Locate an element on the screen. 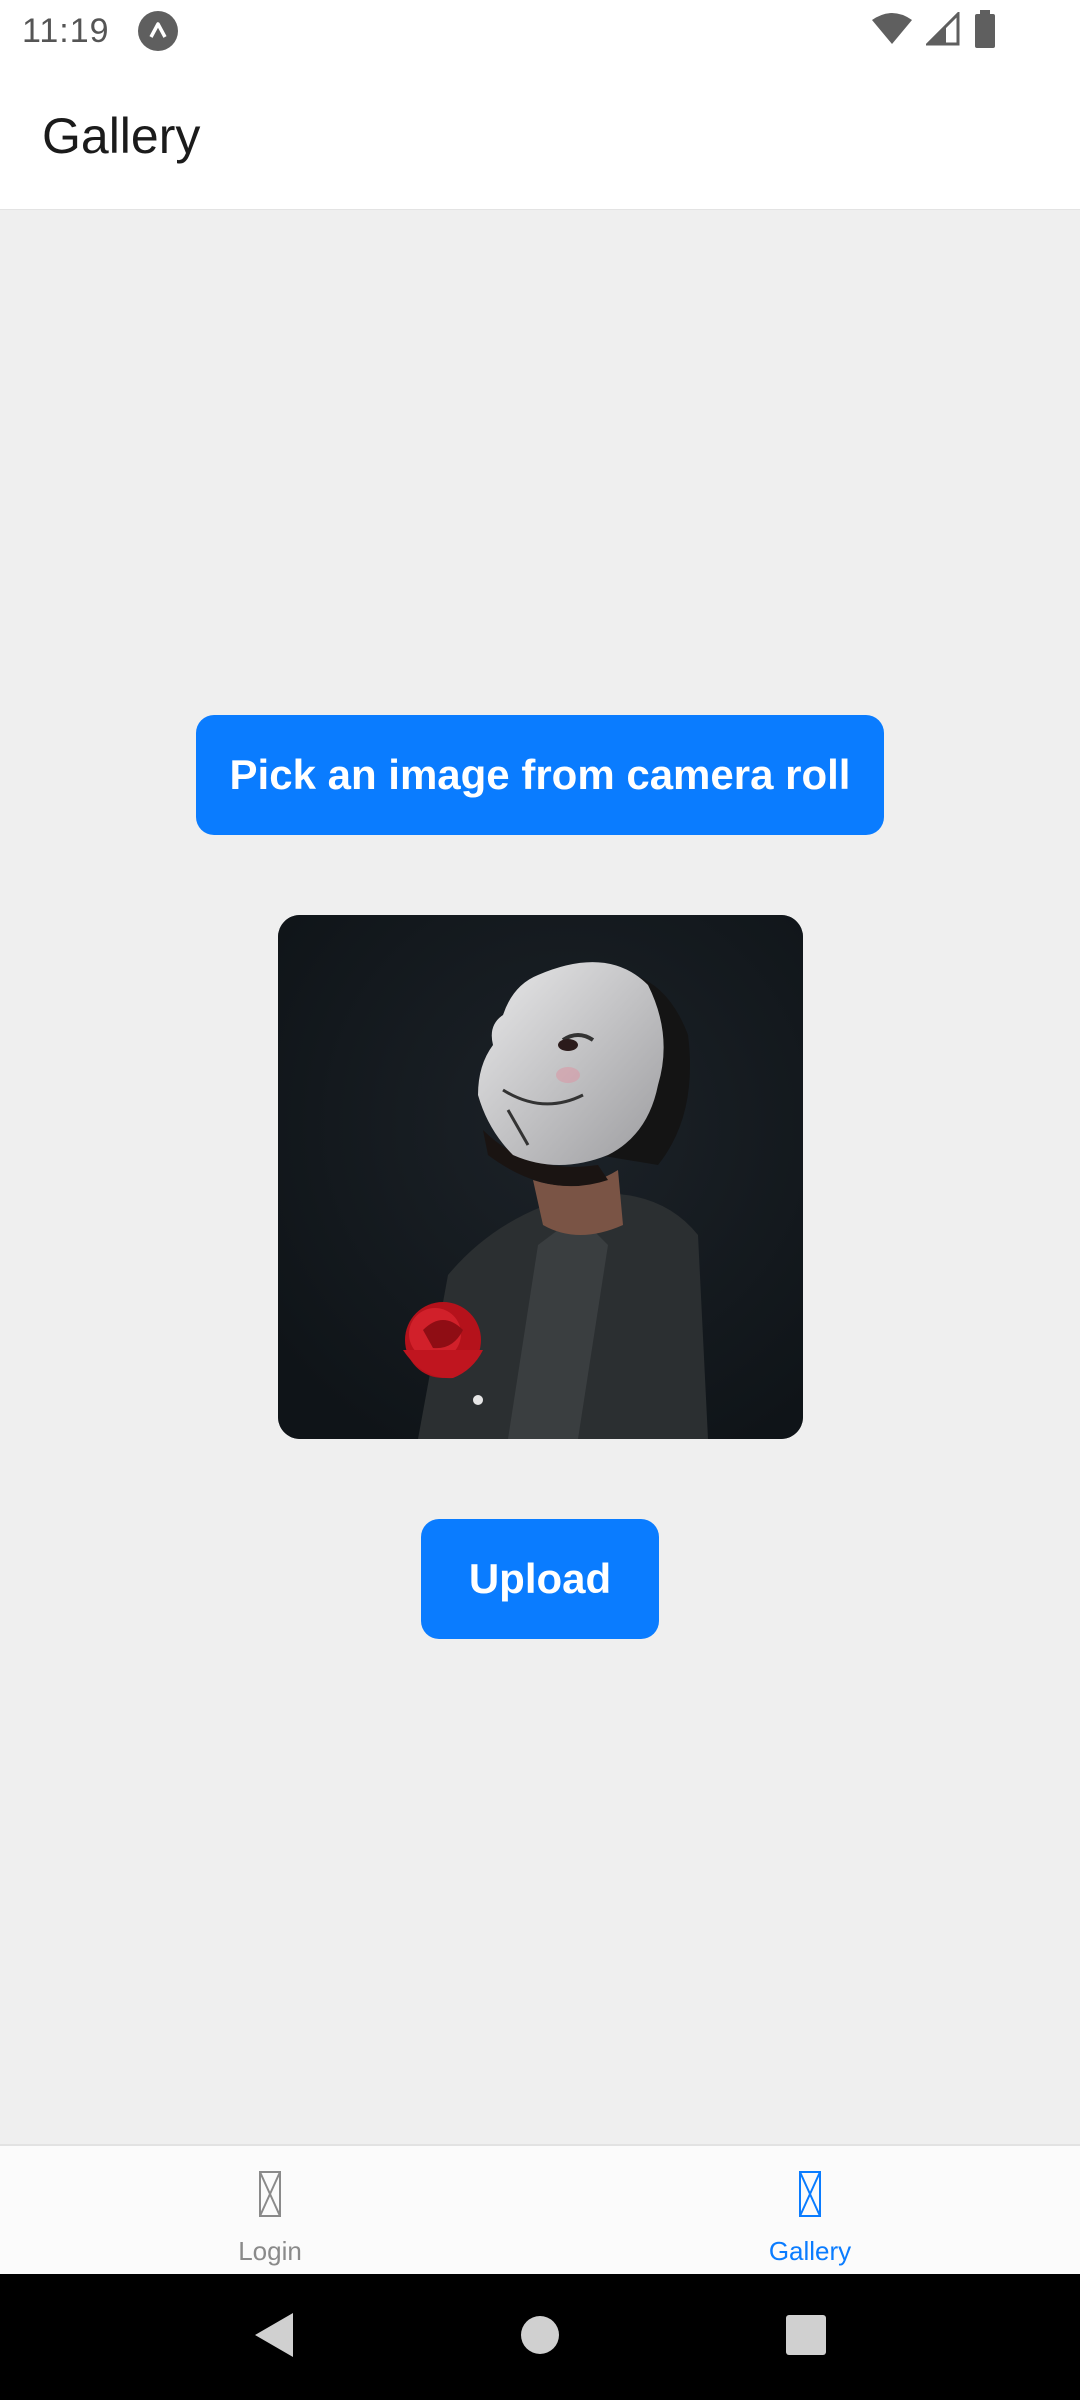 The height and width of the screenshot is (2400, 1080). upload-button: Upload is located at coordinates (540, 1579).